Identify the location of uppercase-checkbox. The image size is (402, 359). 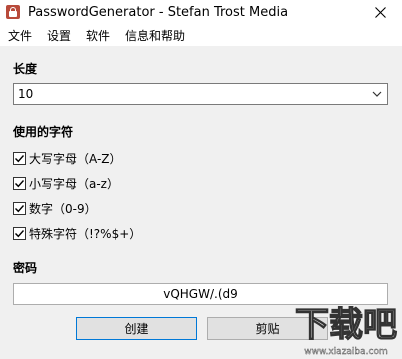
(19, 158).